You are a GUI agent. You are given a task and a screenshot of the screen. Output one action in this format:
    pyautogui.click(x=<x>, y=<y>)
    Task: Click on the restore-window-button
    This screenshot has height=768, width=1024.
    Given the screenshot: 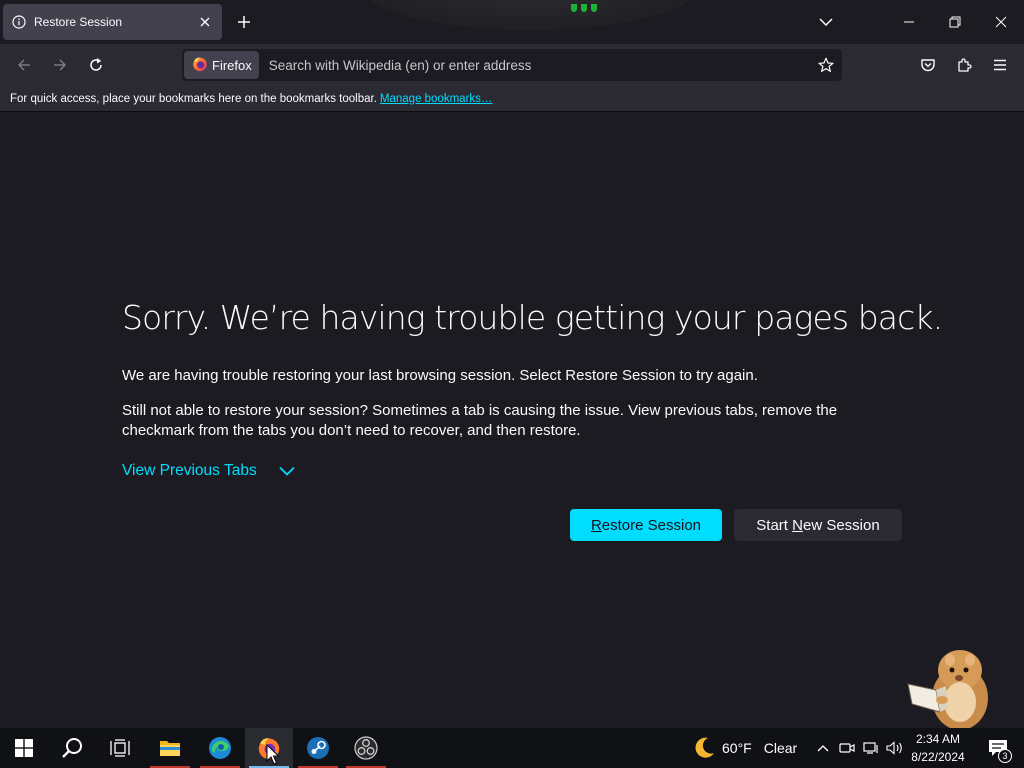 What is the action you would take?
    pyautogui.click(x=955, y=22)
    